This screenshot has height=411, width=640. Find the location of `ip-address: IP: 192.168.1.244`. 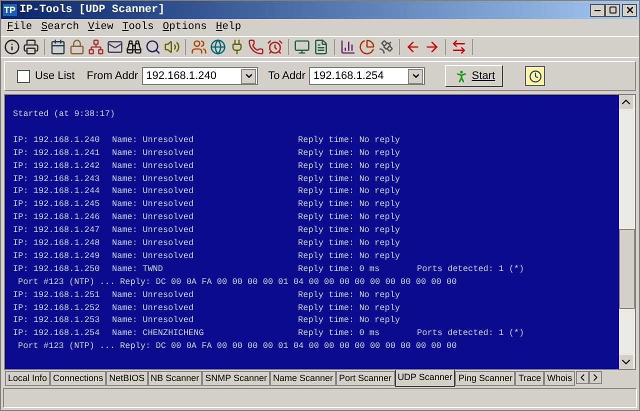

ip-address: IP: 192.168.1.244 is located at coordinates (57, 191).